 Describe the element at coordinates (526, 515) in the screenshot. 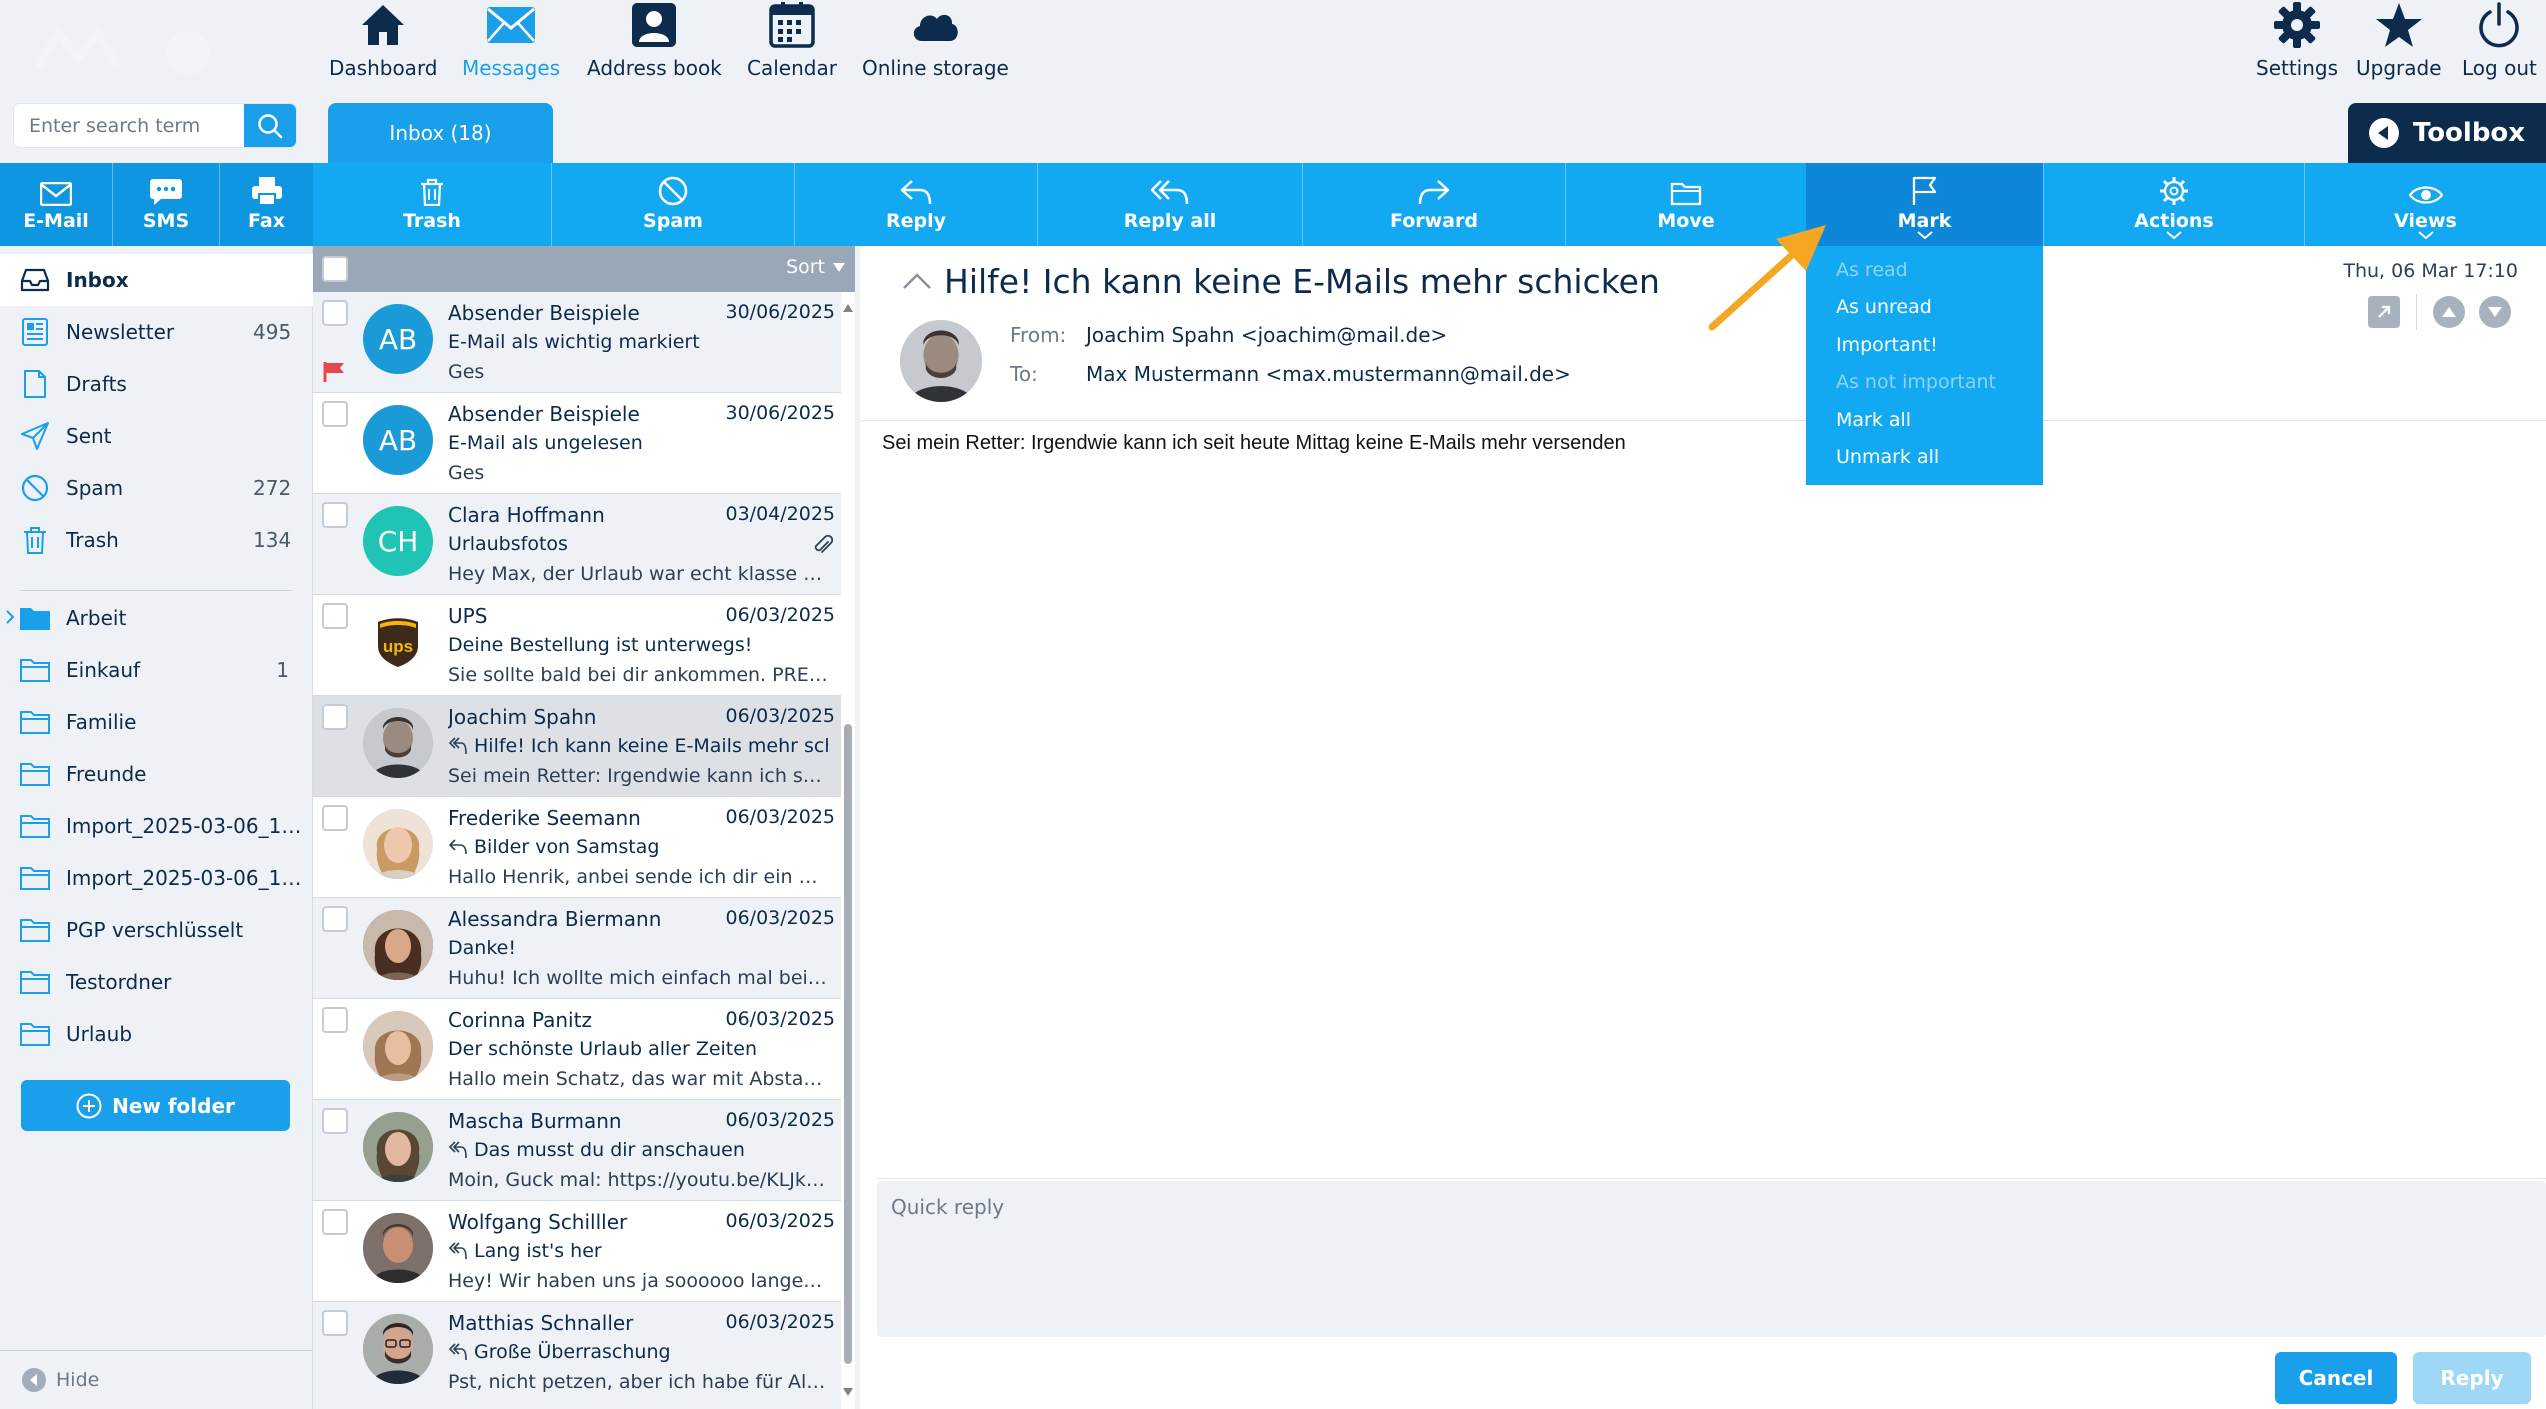

I see `message-sender: Clara Hoffmann` at that location.